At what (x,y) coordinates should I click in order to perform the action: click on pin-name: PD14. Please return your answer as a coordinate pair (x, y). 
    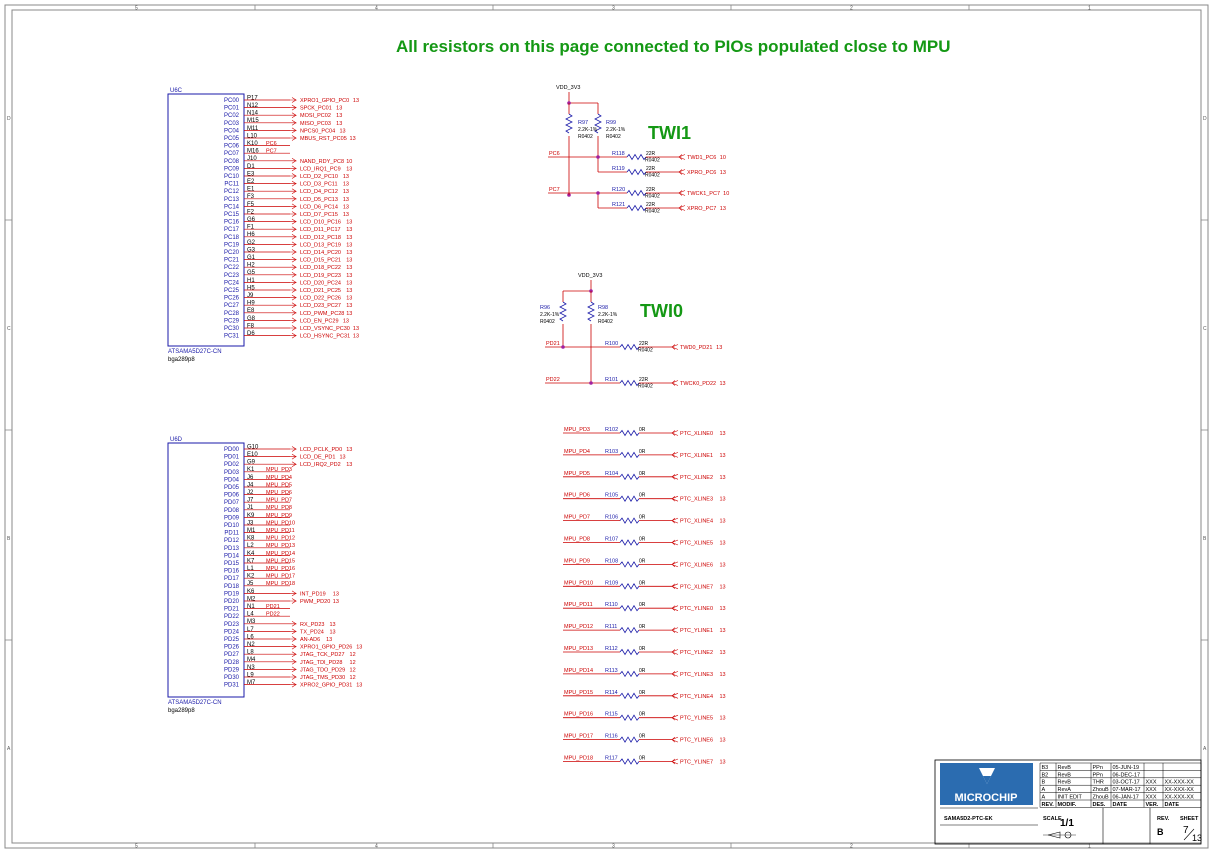
    Looking at the image, I should click on (232, 556).